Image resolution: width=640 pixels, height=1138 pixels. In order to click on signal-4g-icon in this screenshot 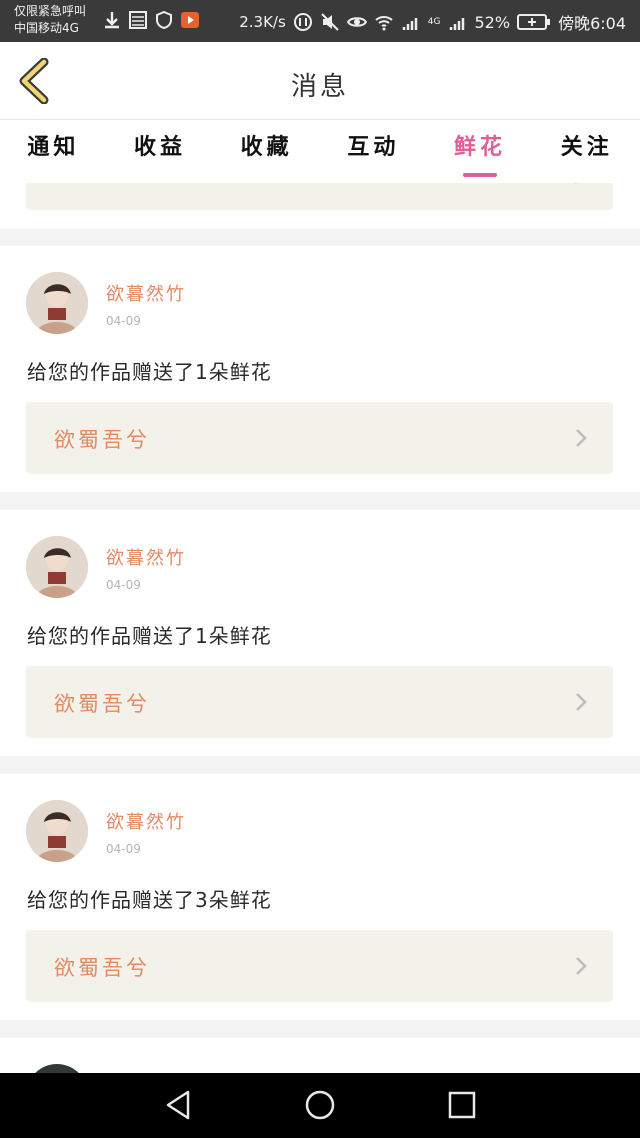, I will do `click(456, 24)`.